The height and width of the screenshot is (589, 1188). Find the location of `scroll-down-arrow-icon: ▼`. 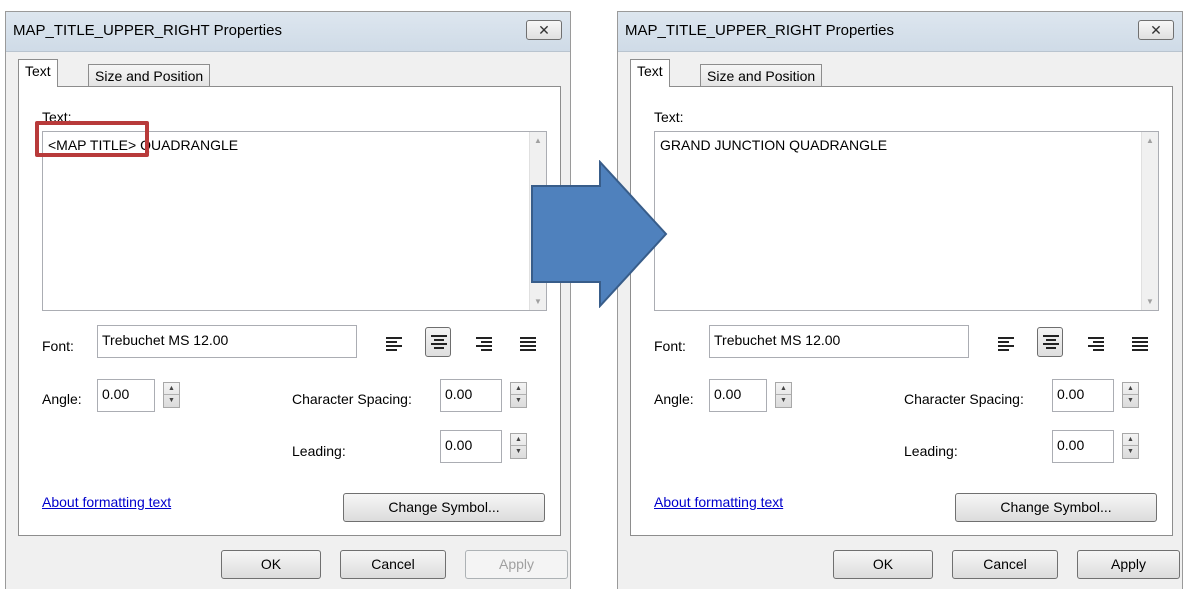

scroll-down-arrow-icon: ▼ is located at coordinates (1150, 301).